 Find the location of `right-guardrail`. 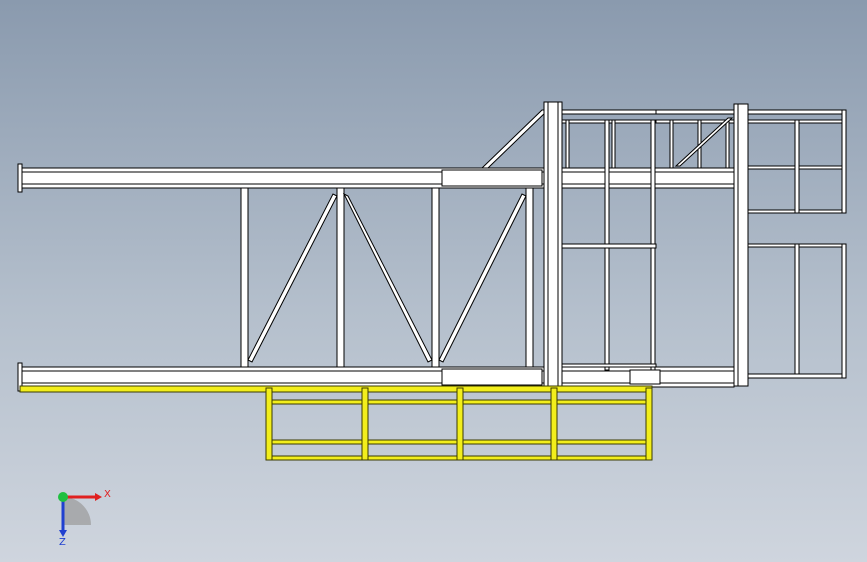

right-guardrail is located at coordinates (797, 244).